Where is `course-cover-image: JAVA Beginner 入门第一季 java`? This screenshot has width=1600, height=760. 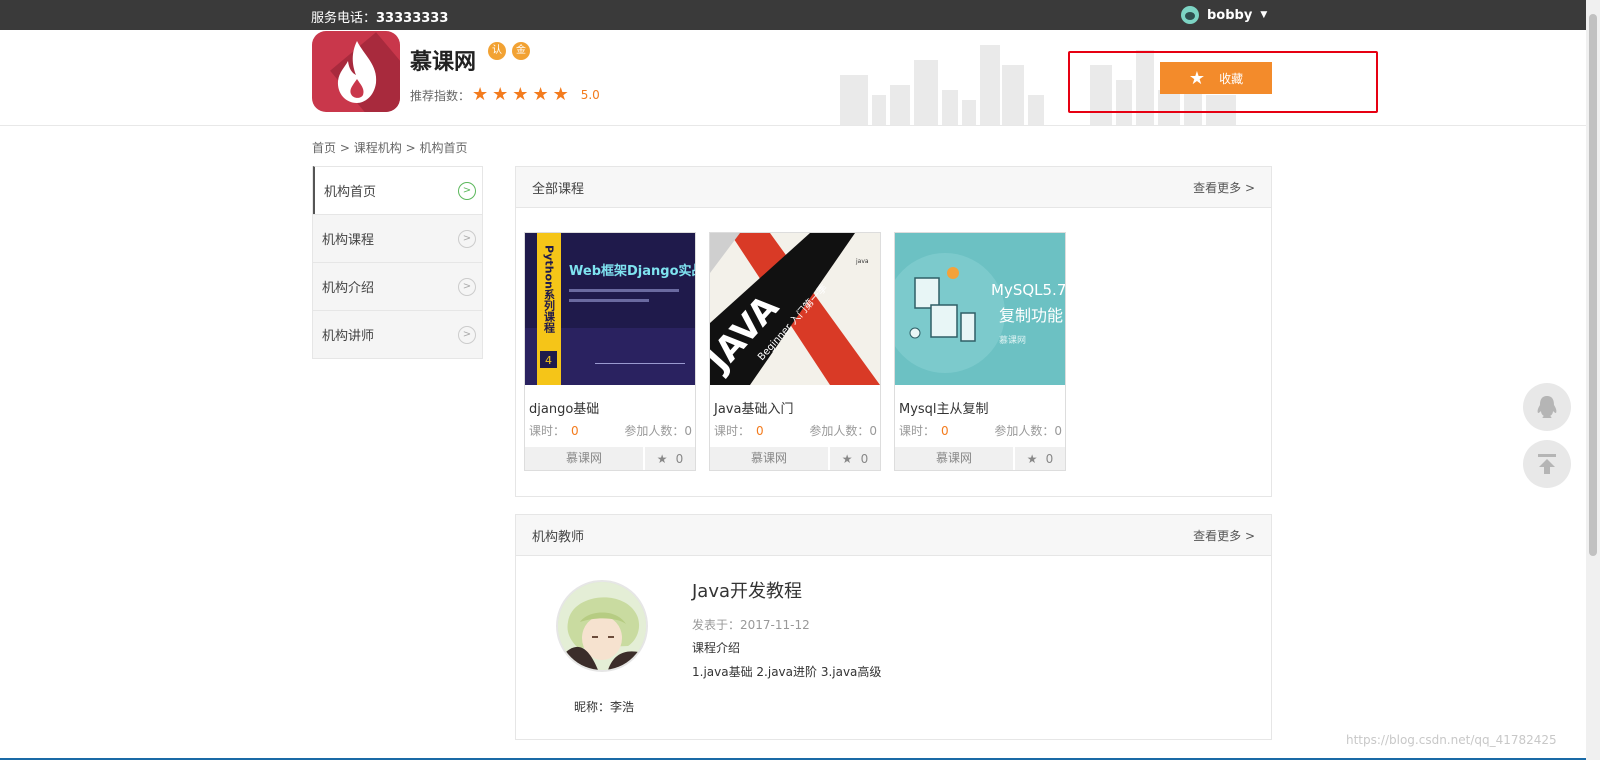 course-cover-image: JAVA Beginner 入门第一季 java is located at coordinates (795, 309).